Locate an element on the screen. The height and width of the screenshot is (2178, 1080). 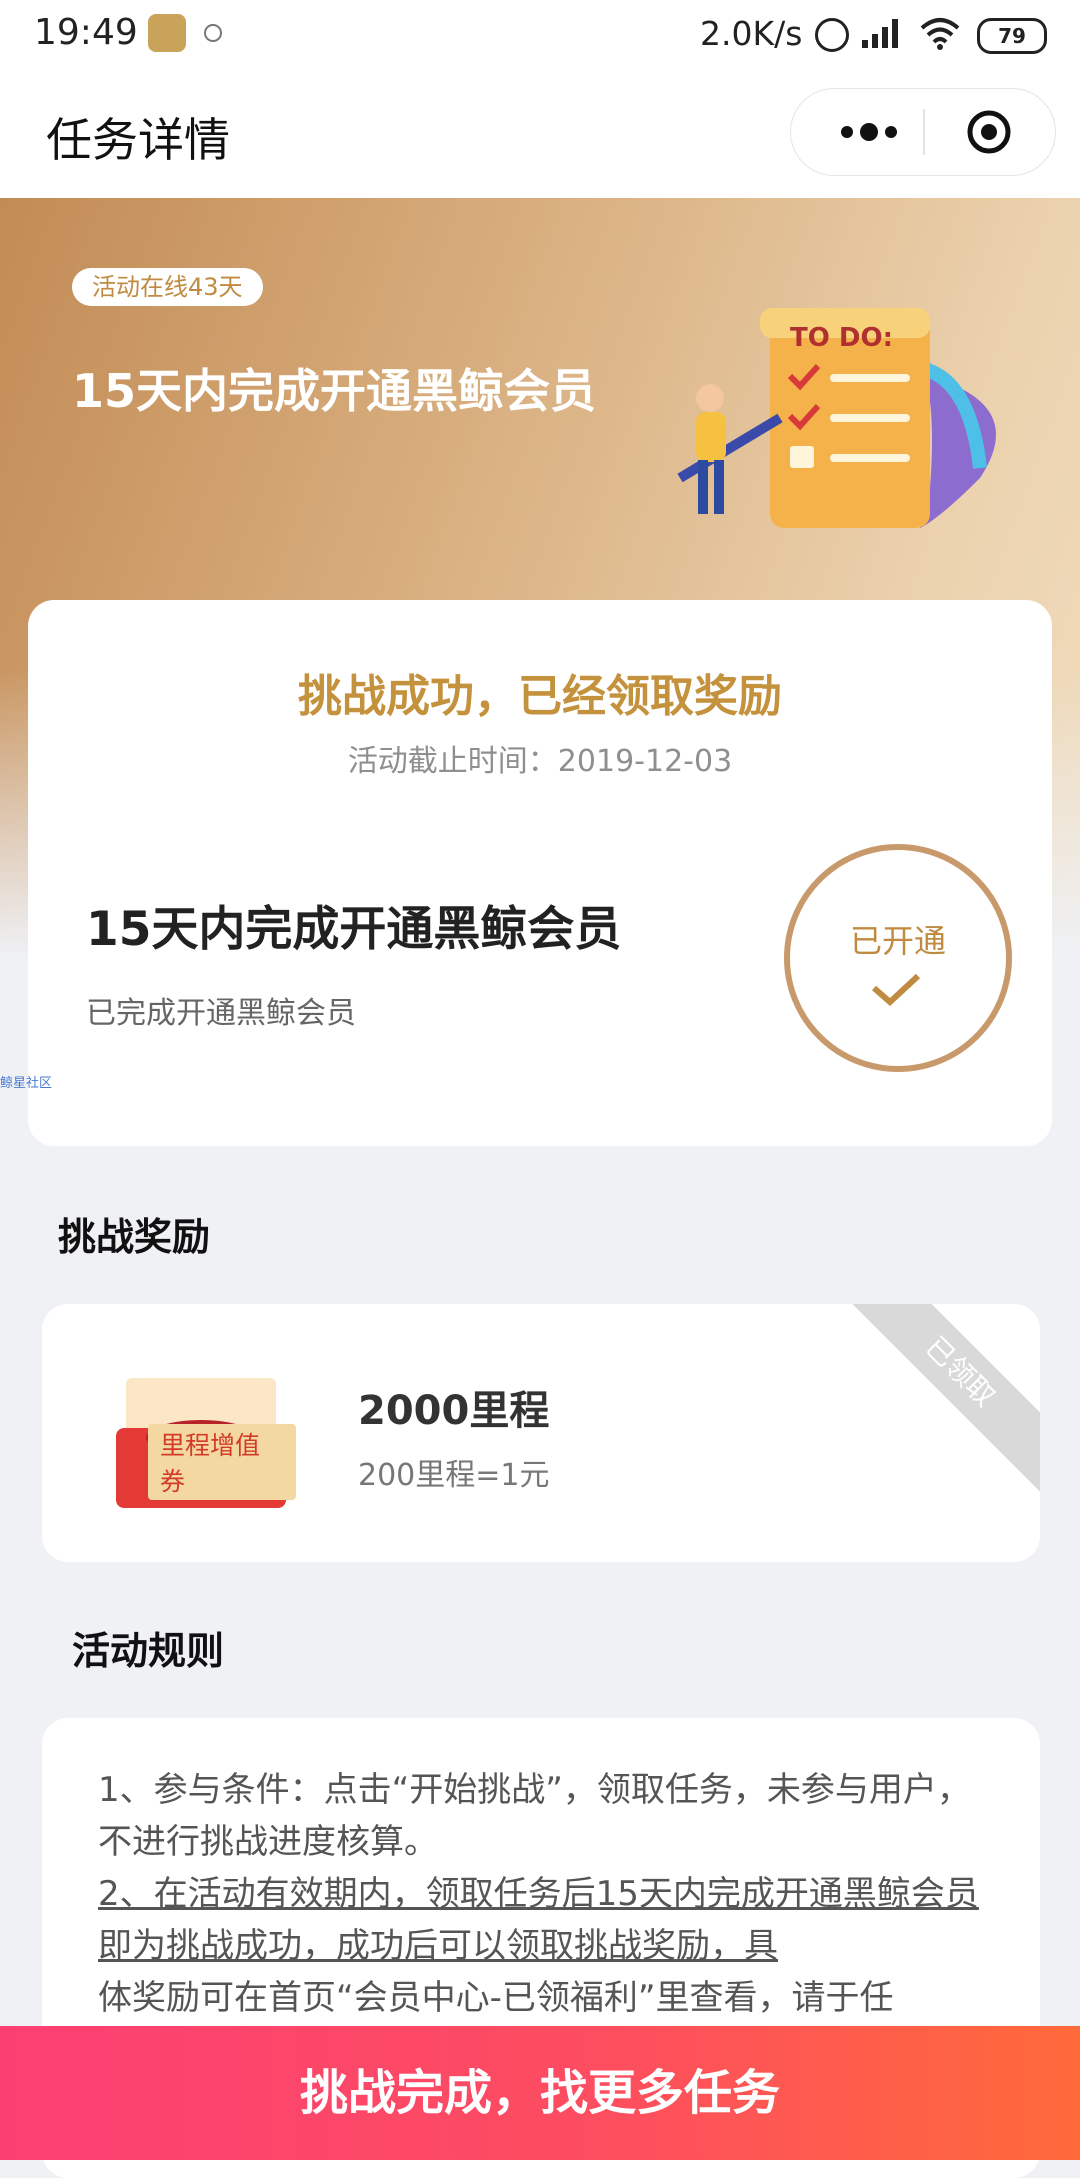
mileage-voucher-image: 里程增值券 is located at coordinates (196, 1438).